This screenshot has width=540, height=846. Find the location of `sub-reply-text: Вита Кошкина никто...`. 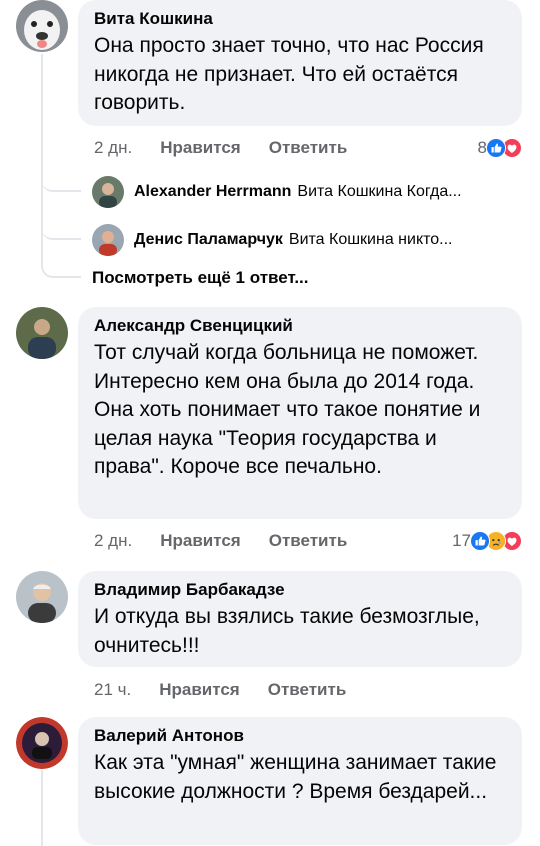

sub-reply-text: Вита Кошкина никто... is located at coordinates (370, 239).